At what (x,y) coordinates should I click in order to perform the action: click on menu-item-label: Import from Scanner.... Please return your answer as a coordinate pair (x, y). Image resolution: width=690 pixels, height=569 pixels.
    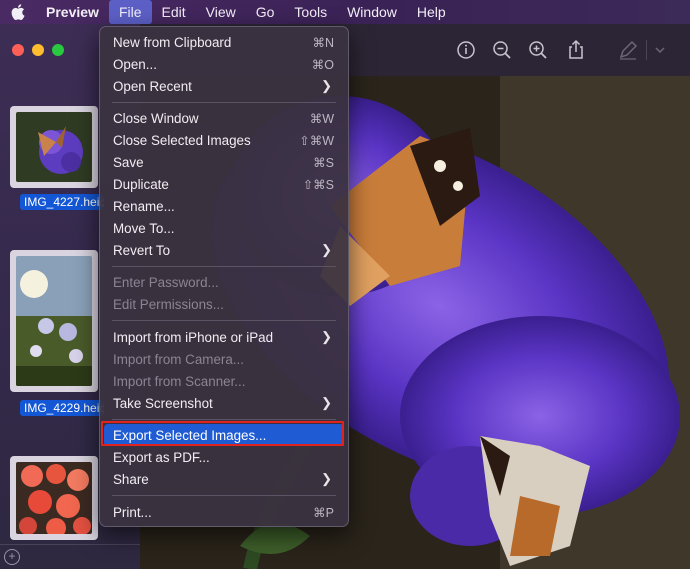
    Looking at the image, I should click on (179, 381).